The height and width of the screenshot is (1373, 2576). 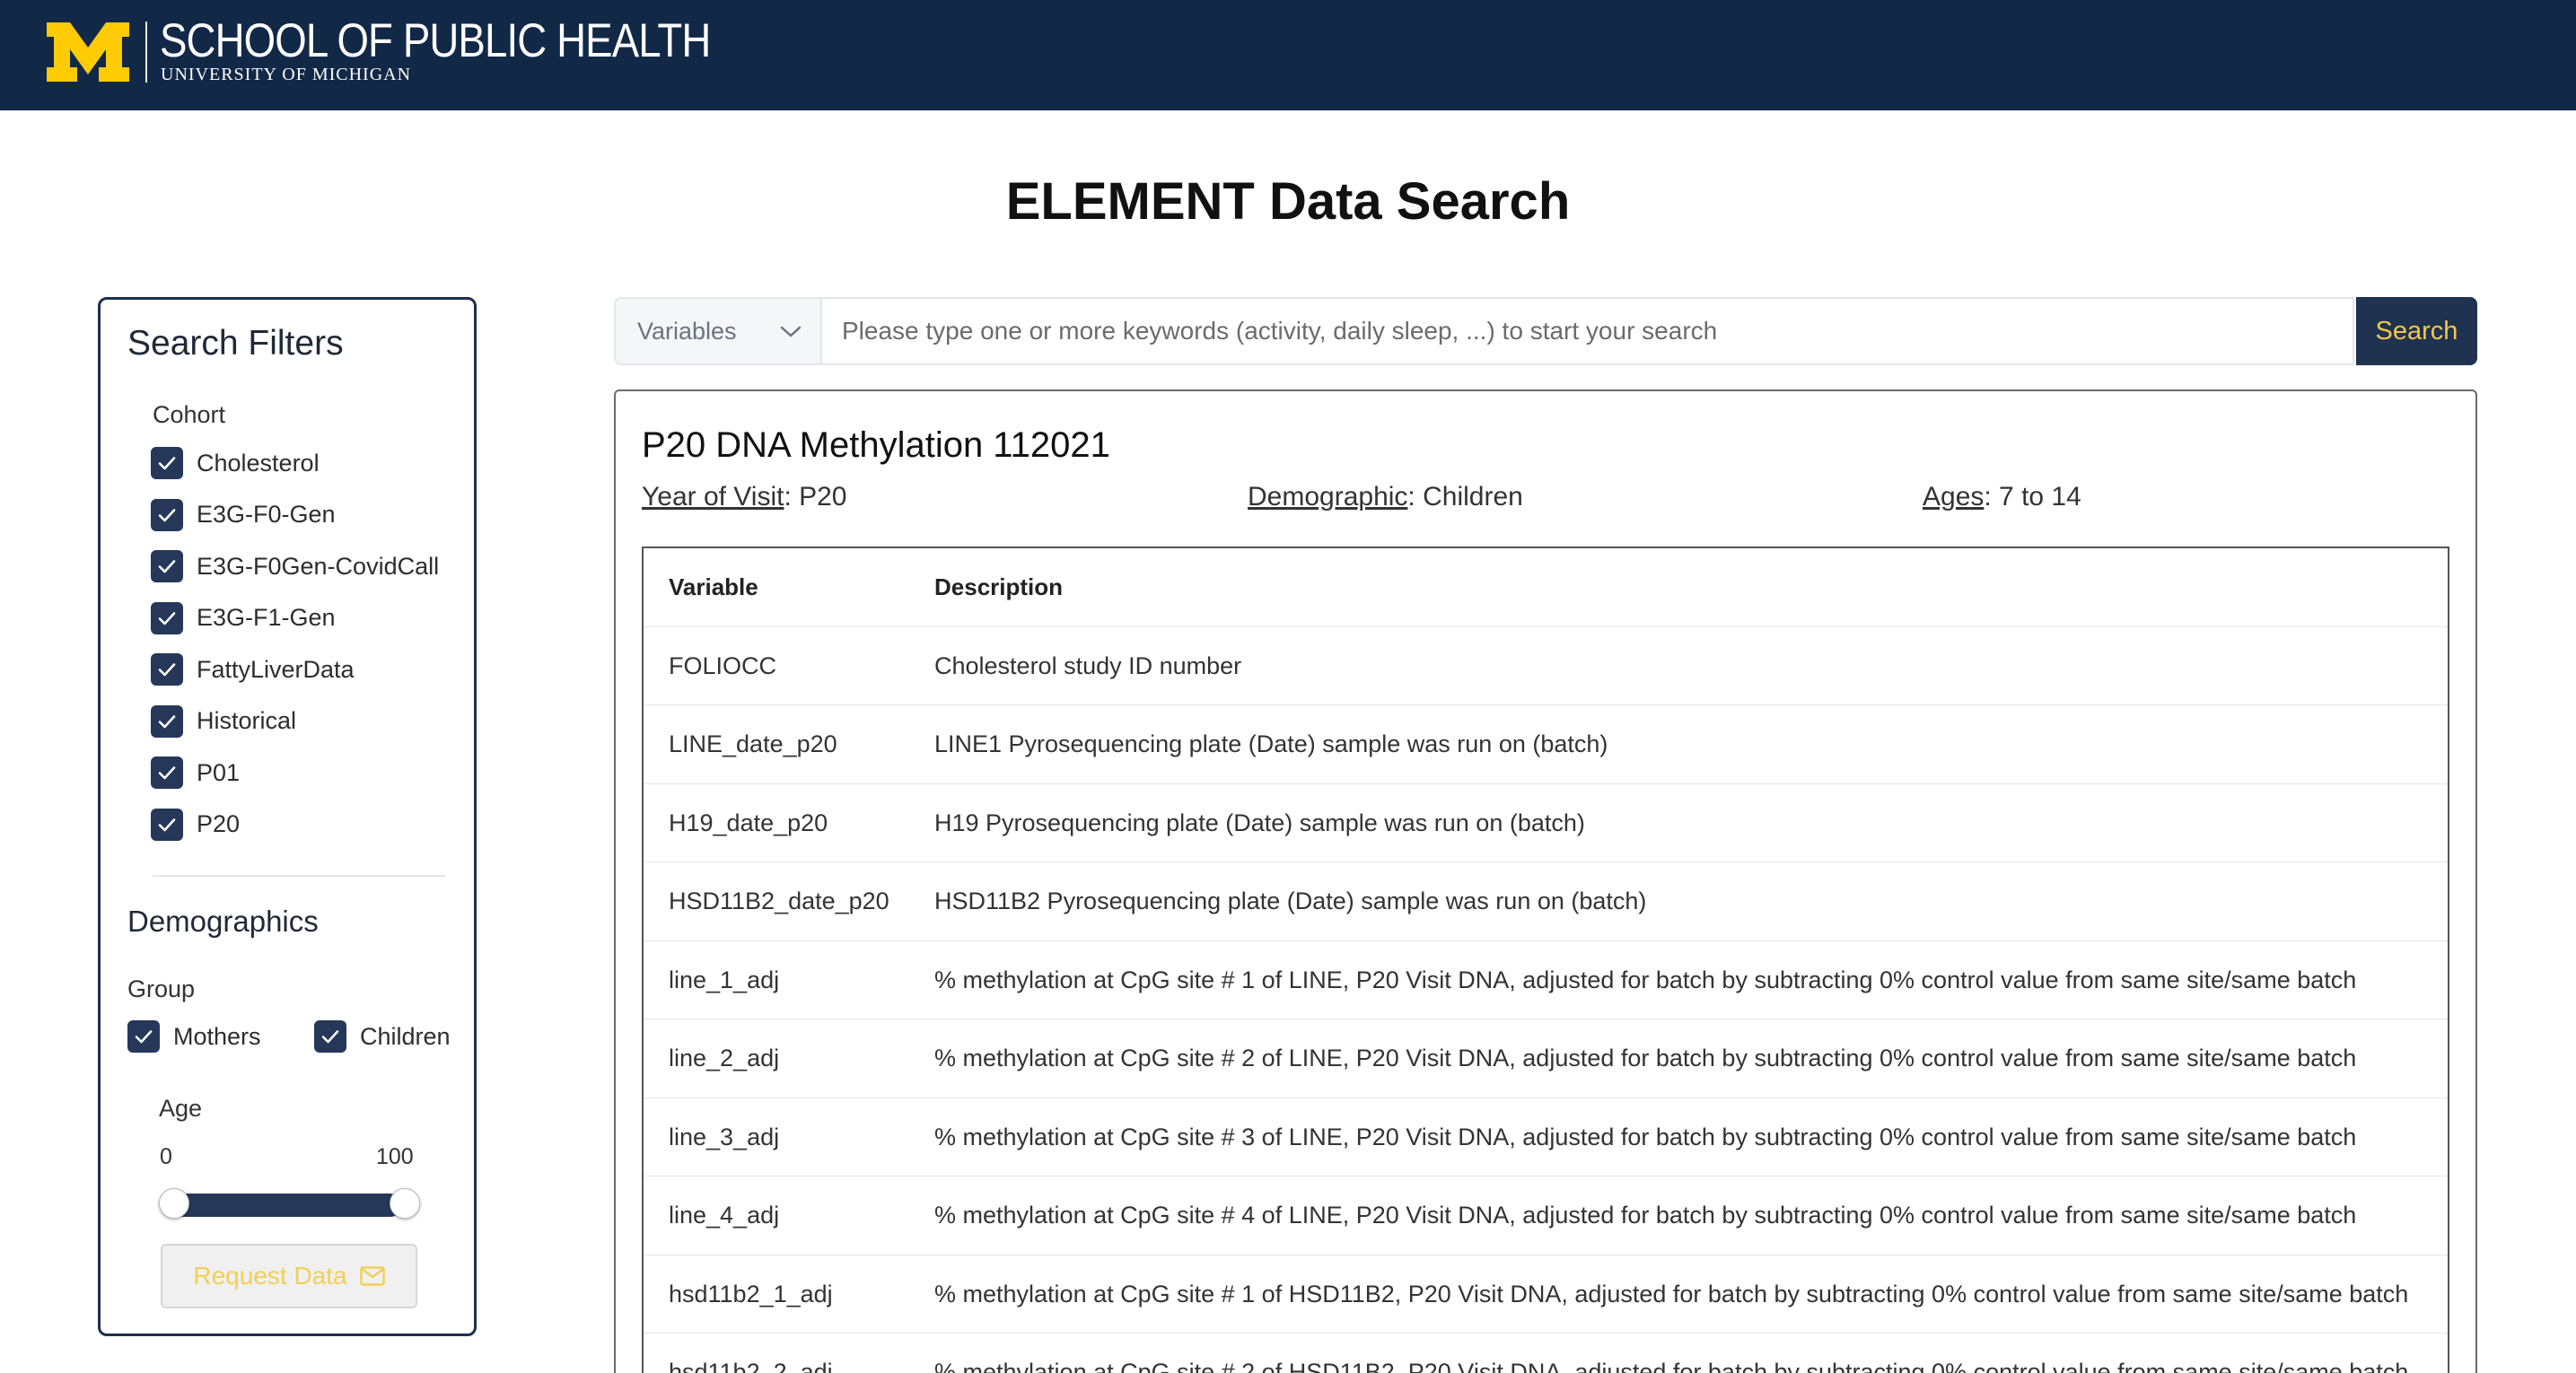 I want to click on cohort-label: Cohort, so click(x=189, y=414).